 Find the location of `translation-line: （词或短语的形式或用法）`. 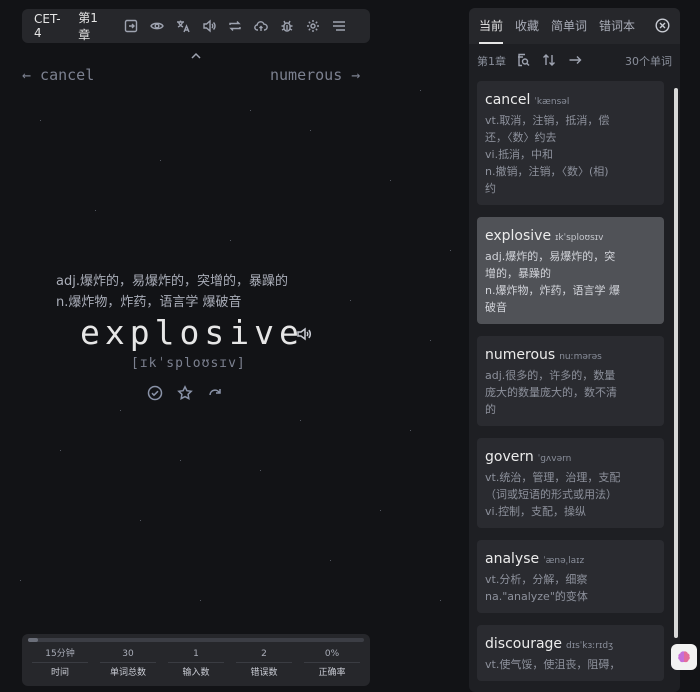

translation-line: （词或短语的形式或用法） is located at coordinates (551, 494).